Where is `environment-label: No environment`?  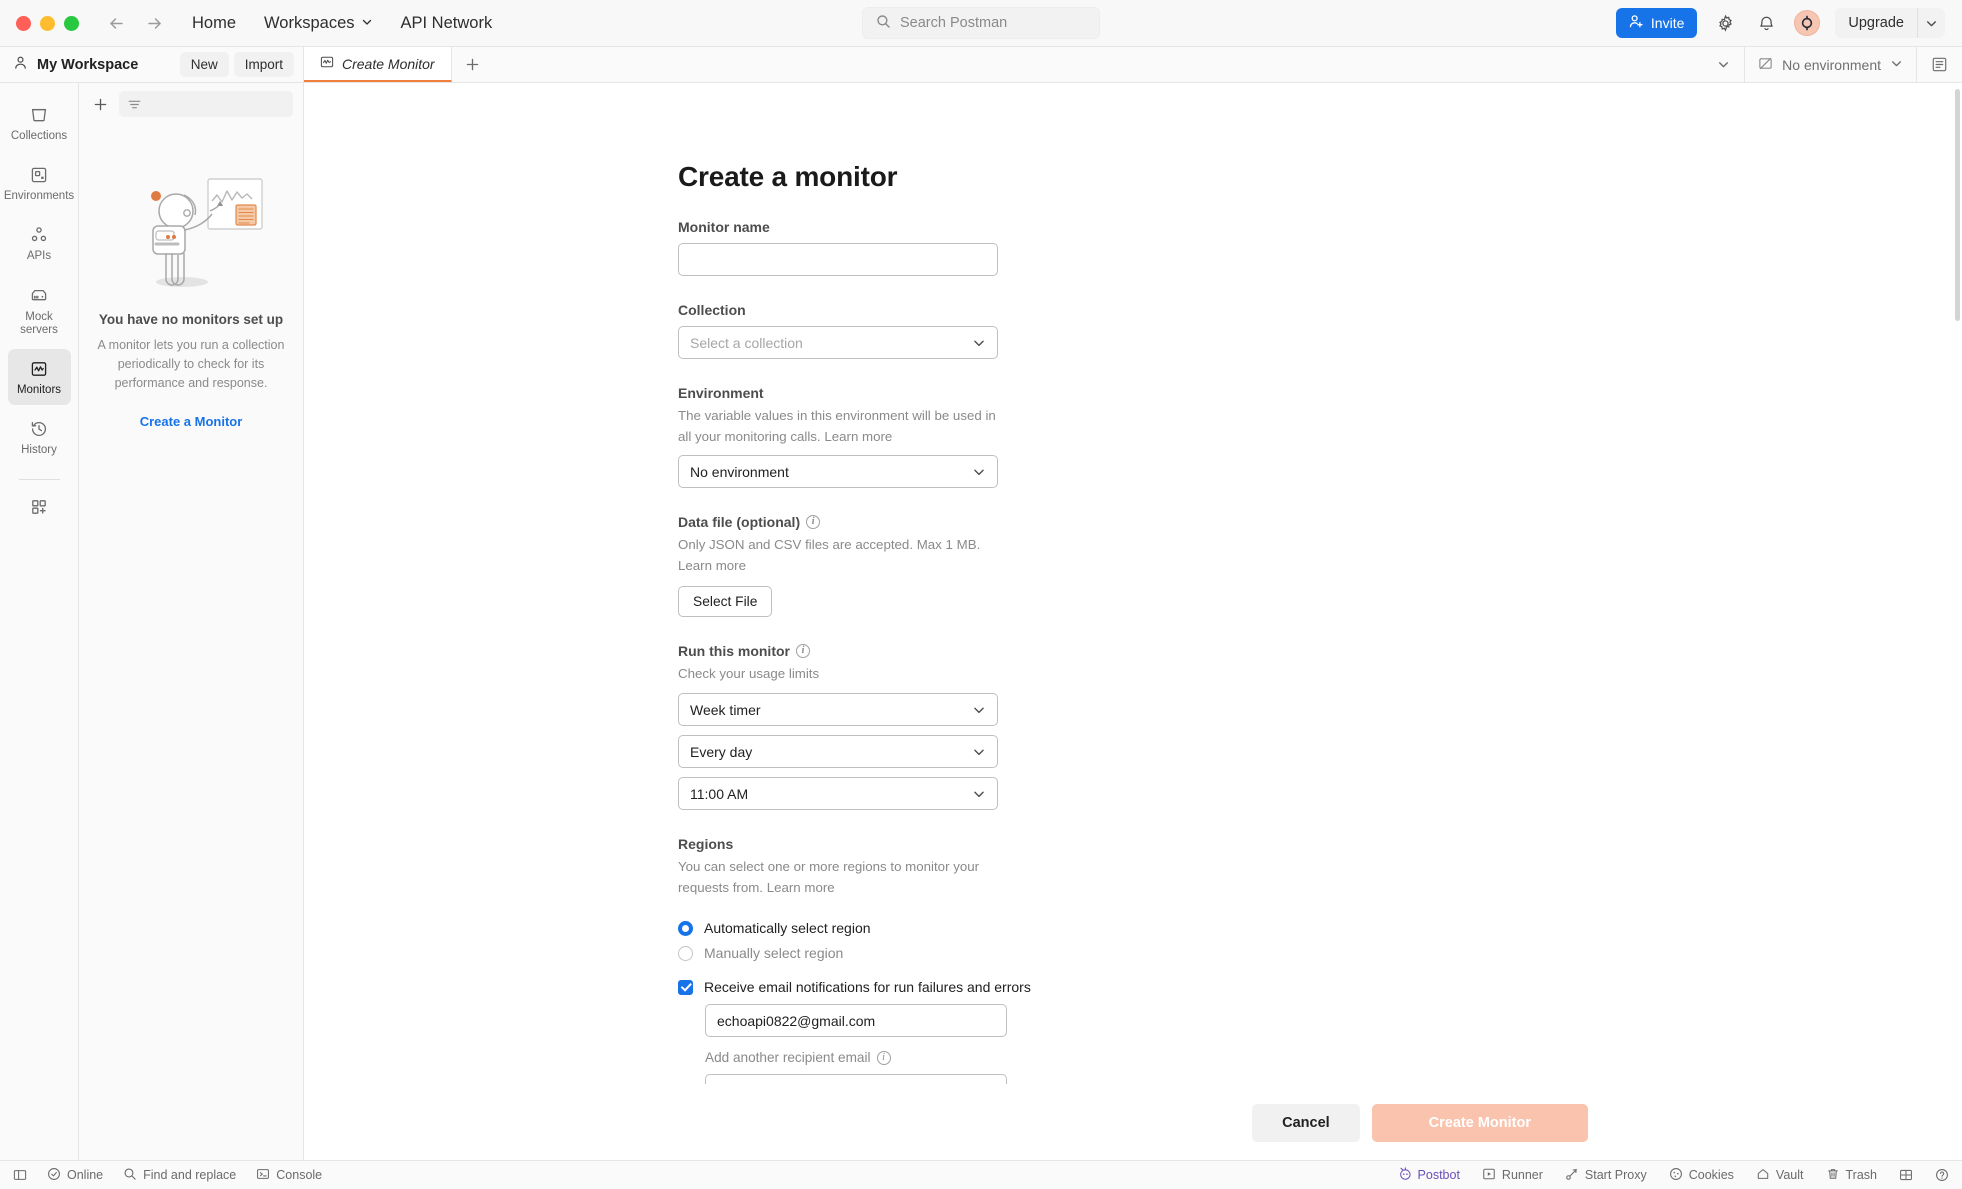
environment-label: No environment is located at coordinates (1831, 64).